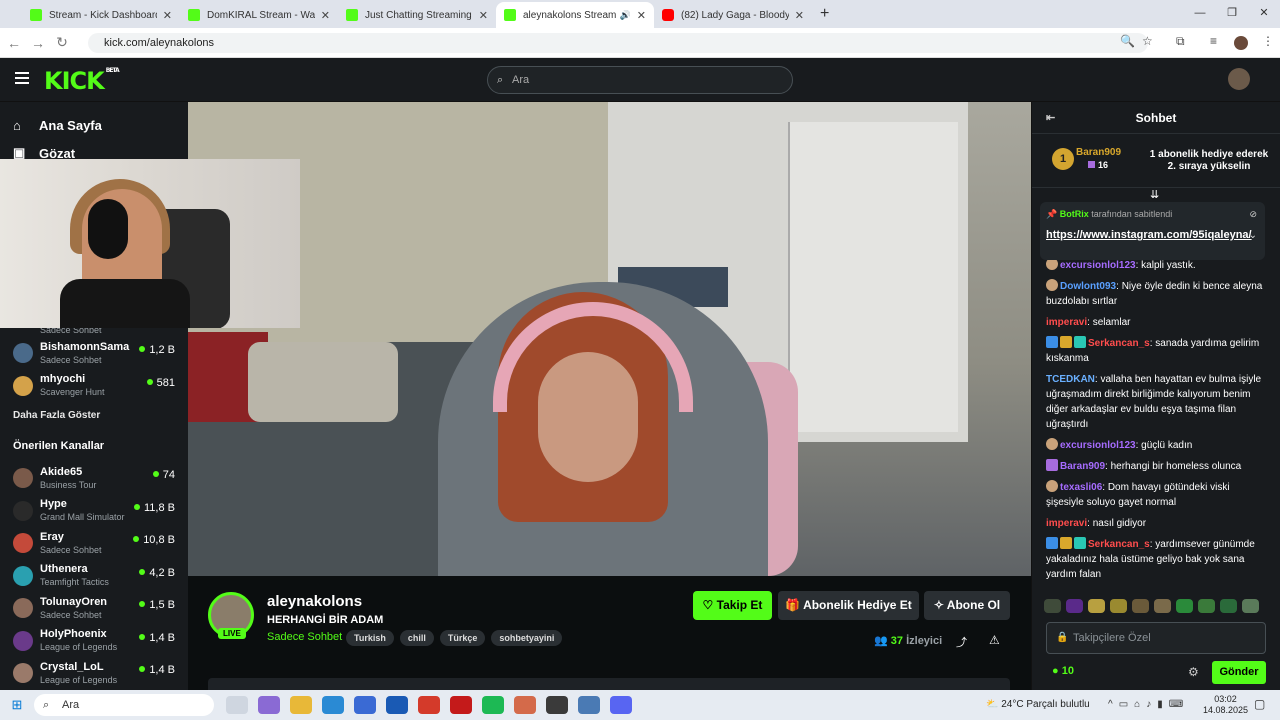 Image resolution: width=1280 pixels, height=720 pixels. Describe the element at coordinates (1232, 14) in the screenshot. I see `restore-icon: ❐` at that location.